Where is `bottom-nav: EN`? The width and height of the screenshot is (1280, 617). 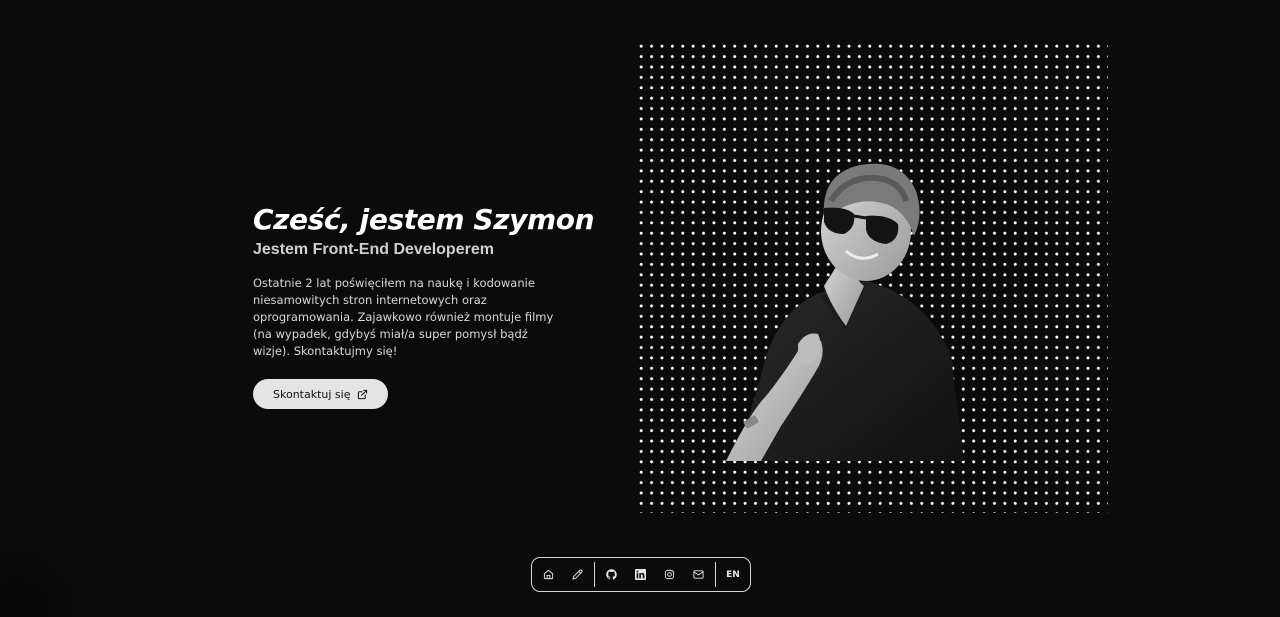 bottom-nav: EN is located at coordinates (641, 574).